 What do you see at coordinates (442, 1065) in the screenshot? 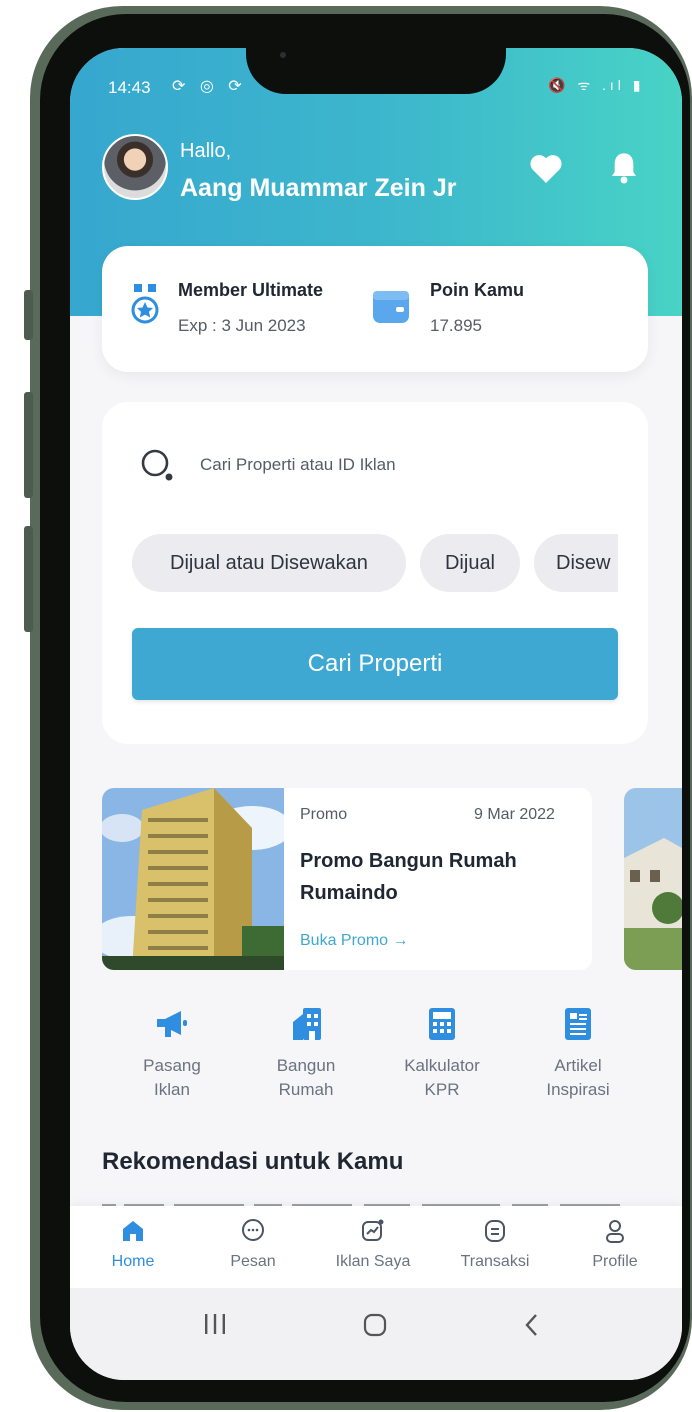
I see `menu-label-line1: Kalkulator` at bounding box center [442, 1065].